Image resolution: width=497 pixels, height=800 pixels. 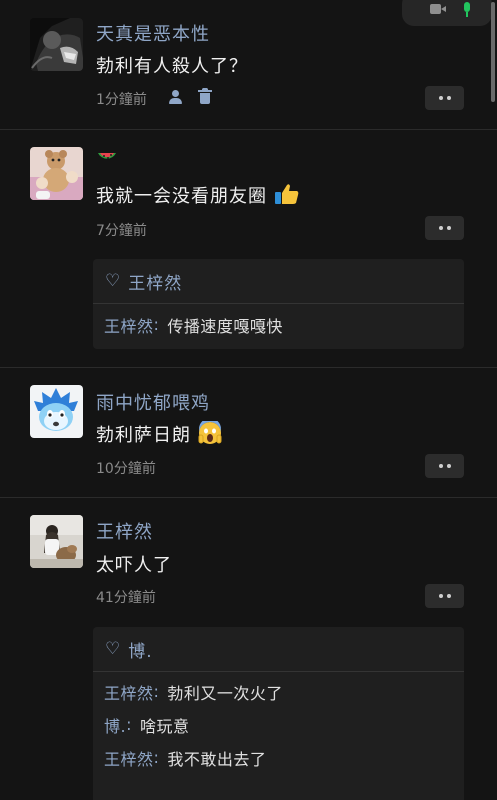 I want to click on post-text: 勃利有人殺人了？, so click(x=172, y=66).